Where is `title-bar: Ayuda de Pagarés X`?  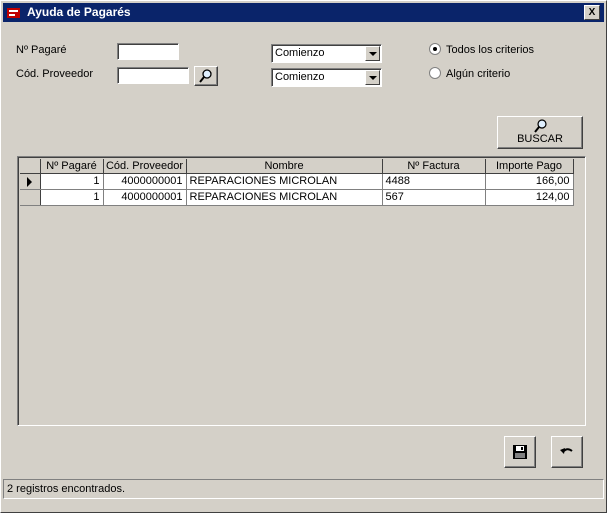
title-bar: Ayuda de Pagarés X is located at coordinates (303, 12).